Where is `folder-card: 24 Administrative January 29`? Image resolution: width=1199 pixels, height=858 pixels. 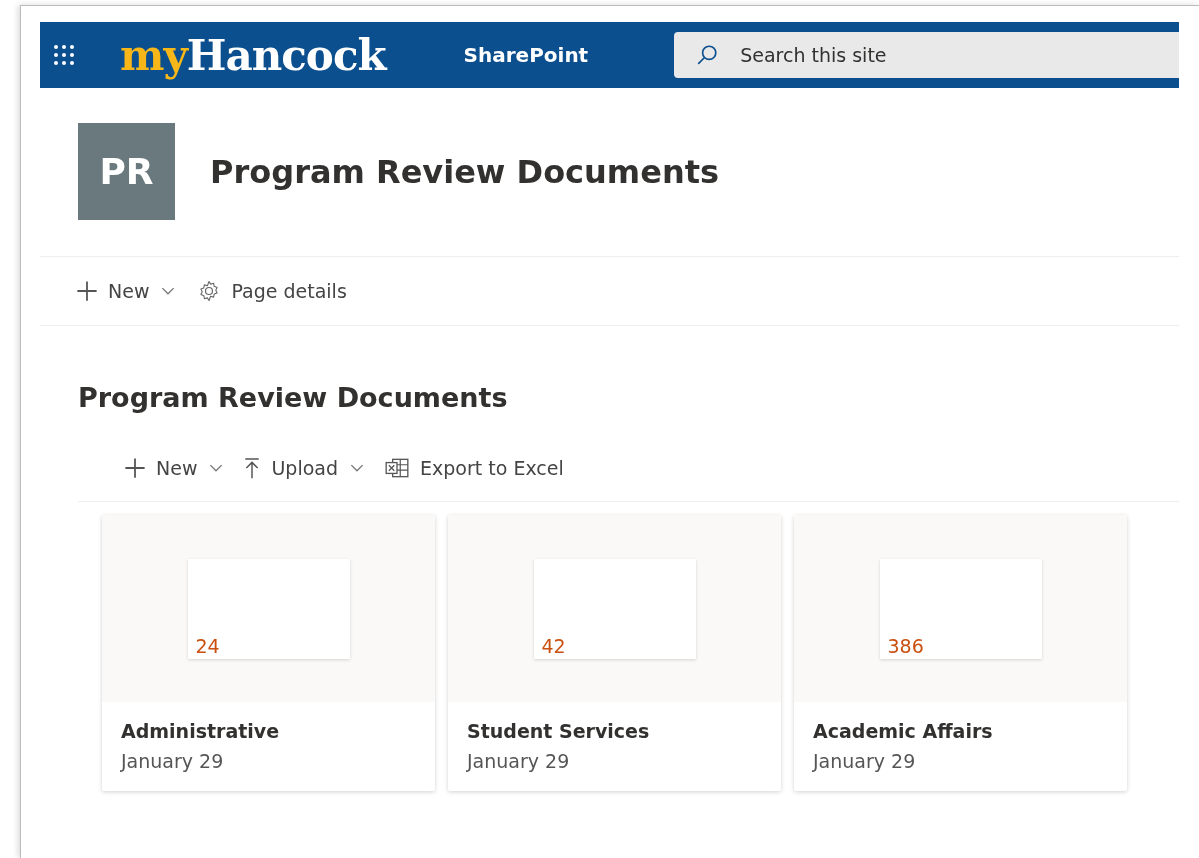
folder-card: 24 Administrative January 29 is located at coordinates (268, 653).